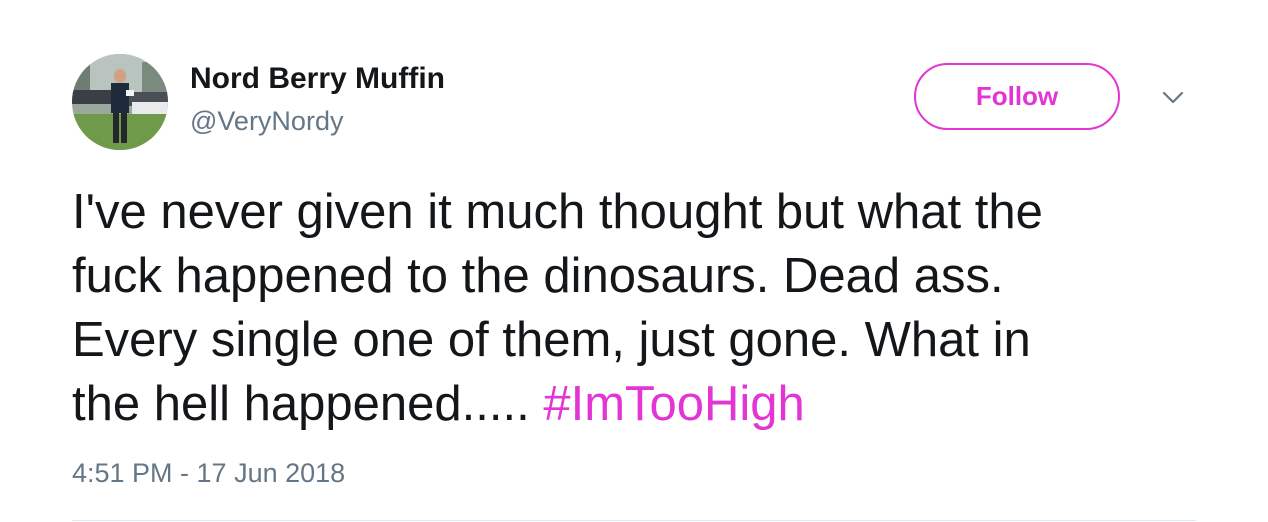 Image resolution: width=1268 pixels, height=522 pixels. Describe the element at coordinates (634, 520) in the screenshot. I see `divider` at that location.